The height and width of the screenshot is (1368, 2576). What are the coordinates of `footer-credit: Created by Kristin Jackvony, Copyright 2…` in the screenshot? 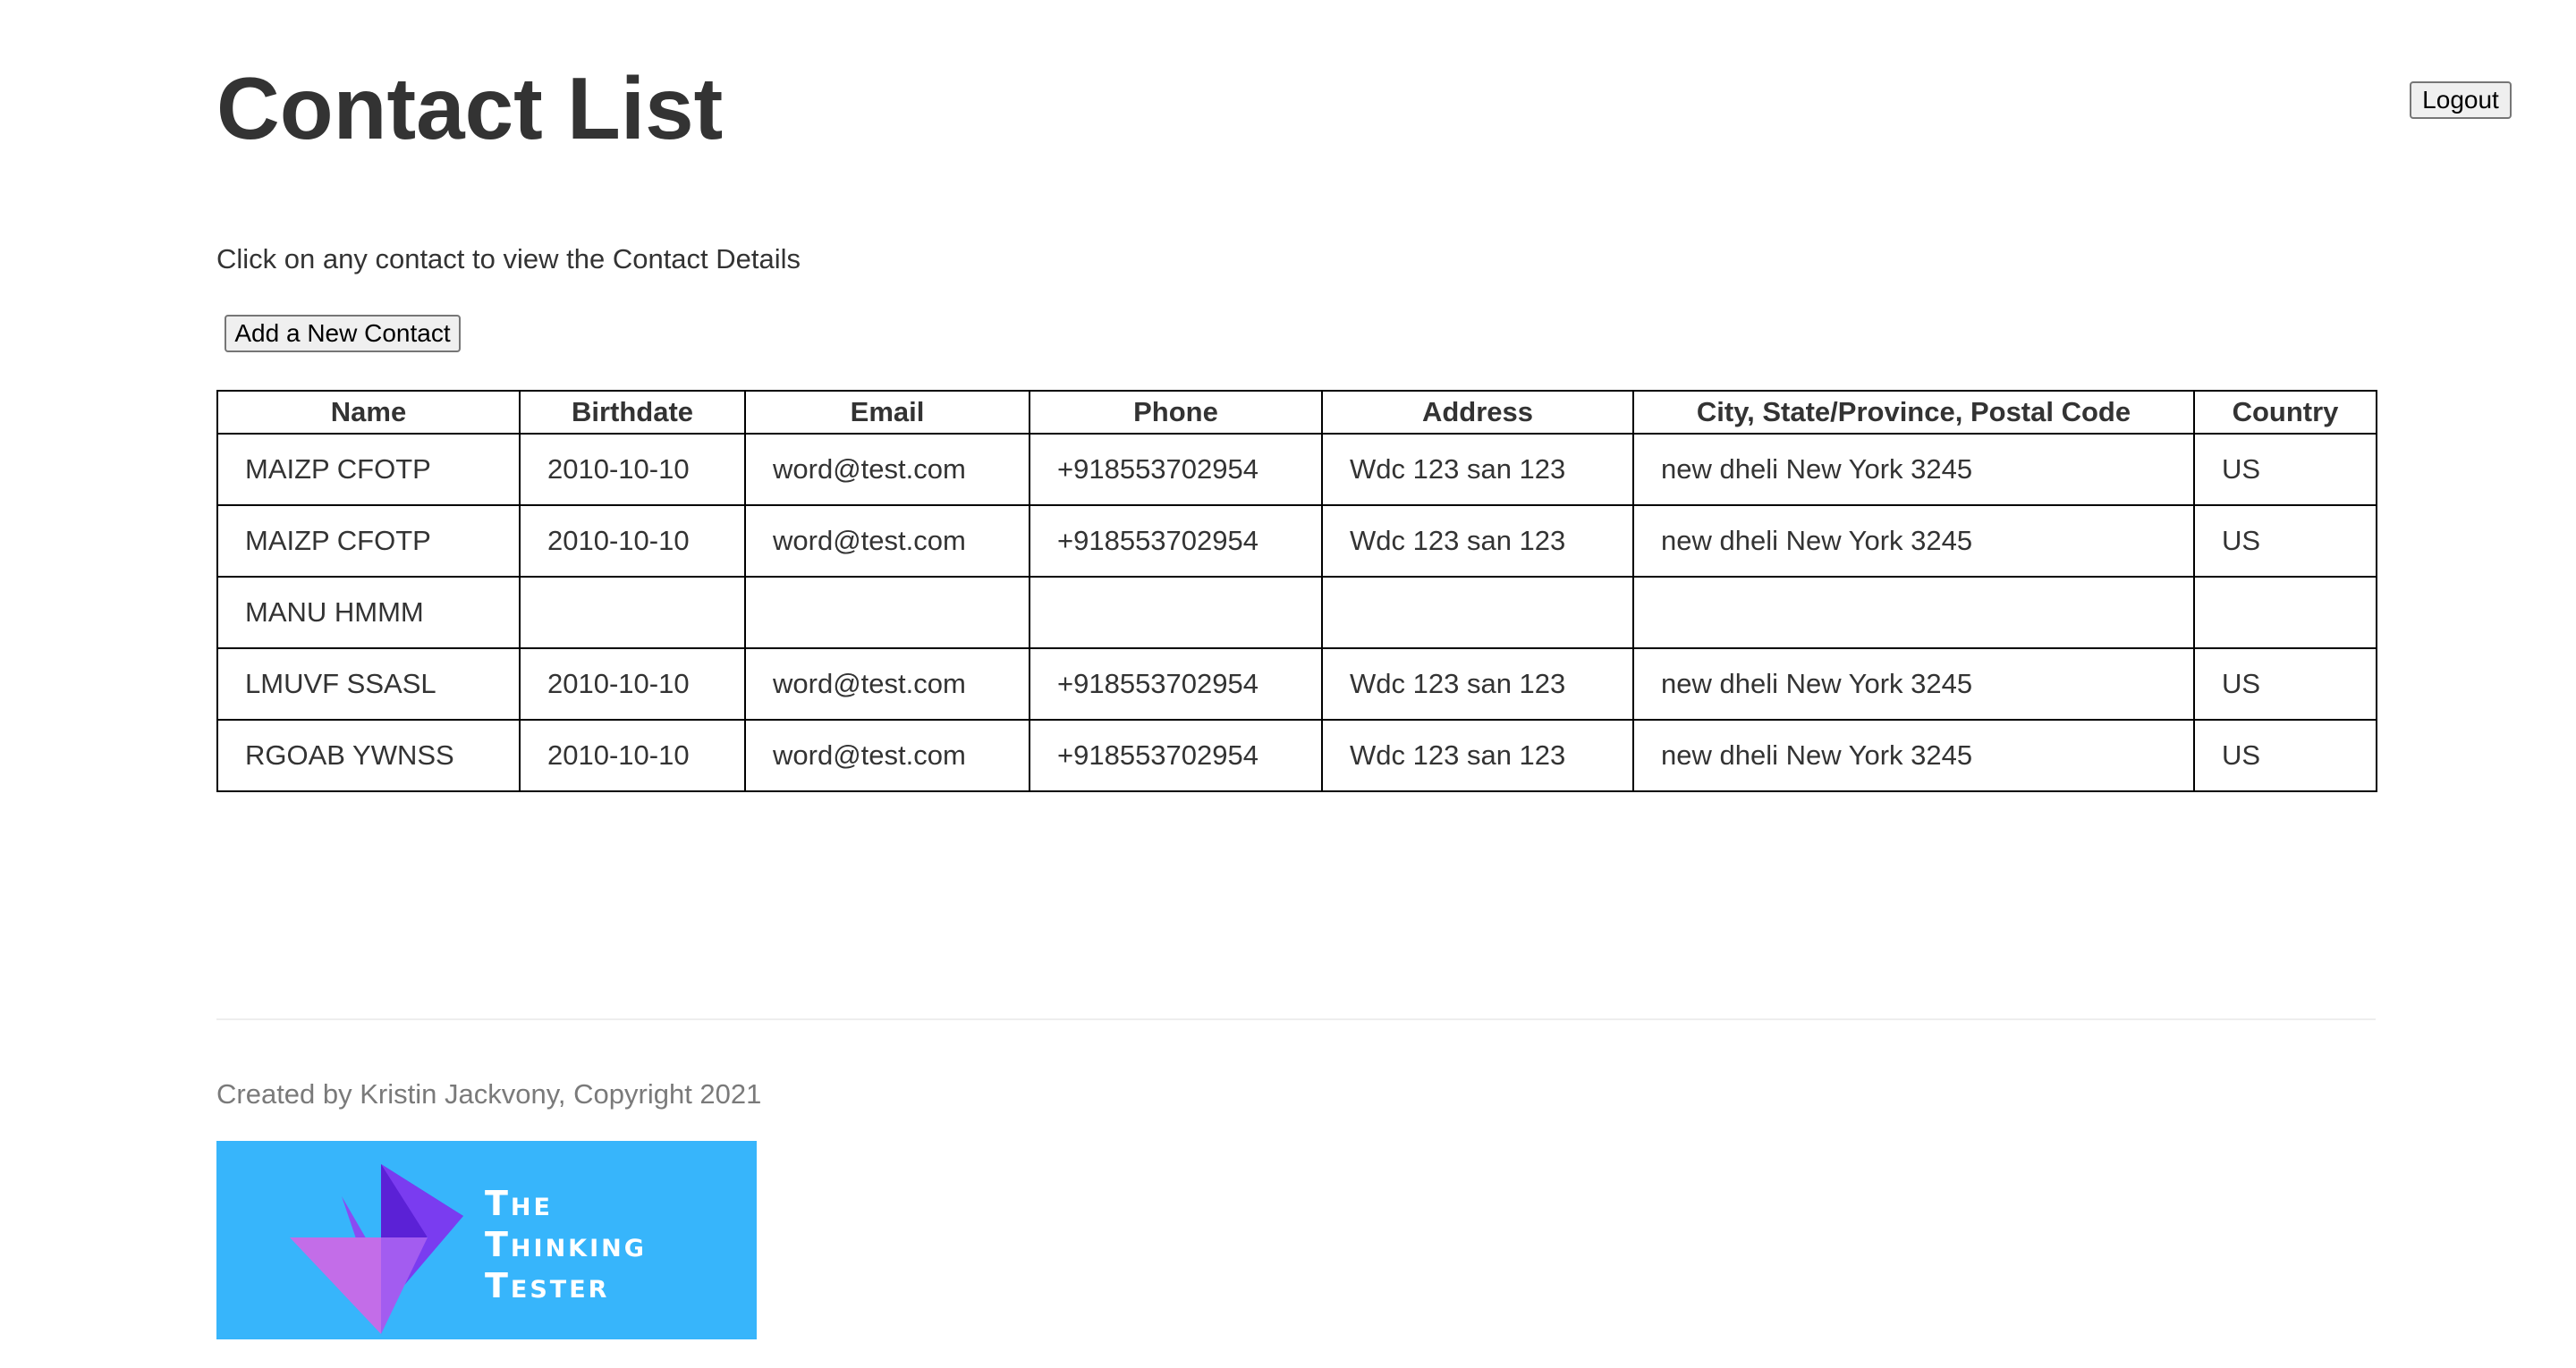 It's located at (489, 1094).